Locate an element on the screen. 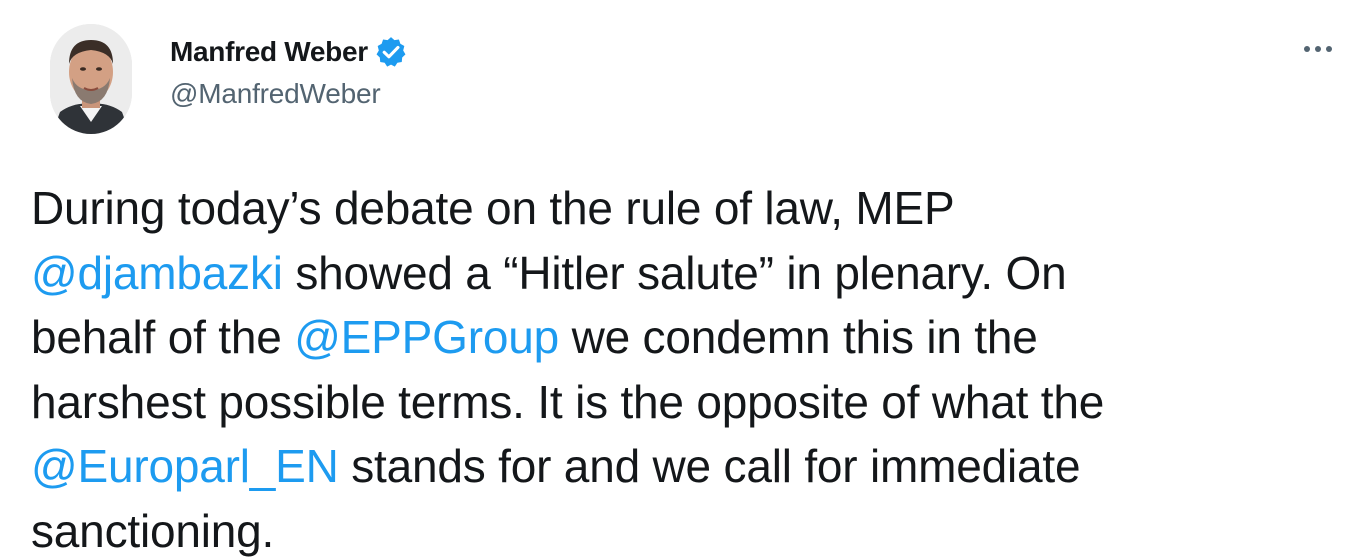  display-name: Manfred Weber is located at coordinates (269, 52).